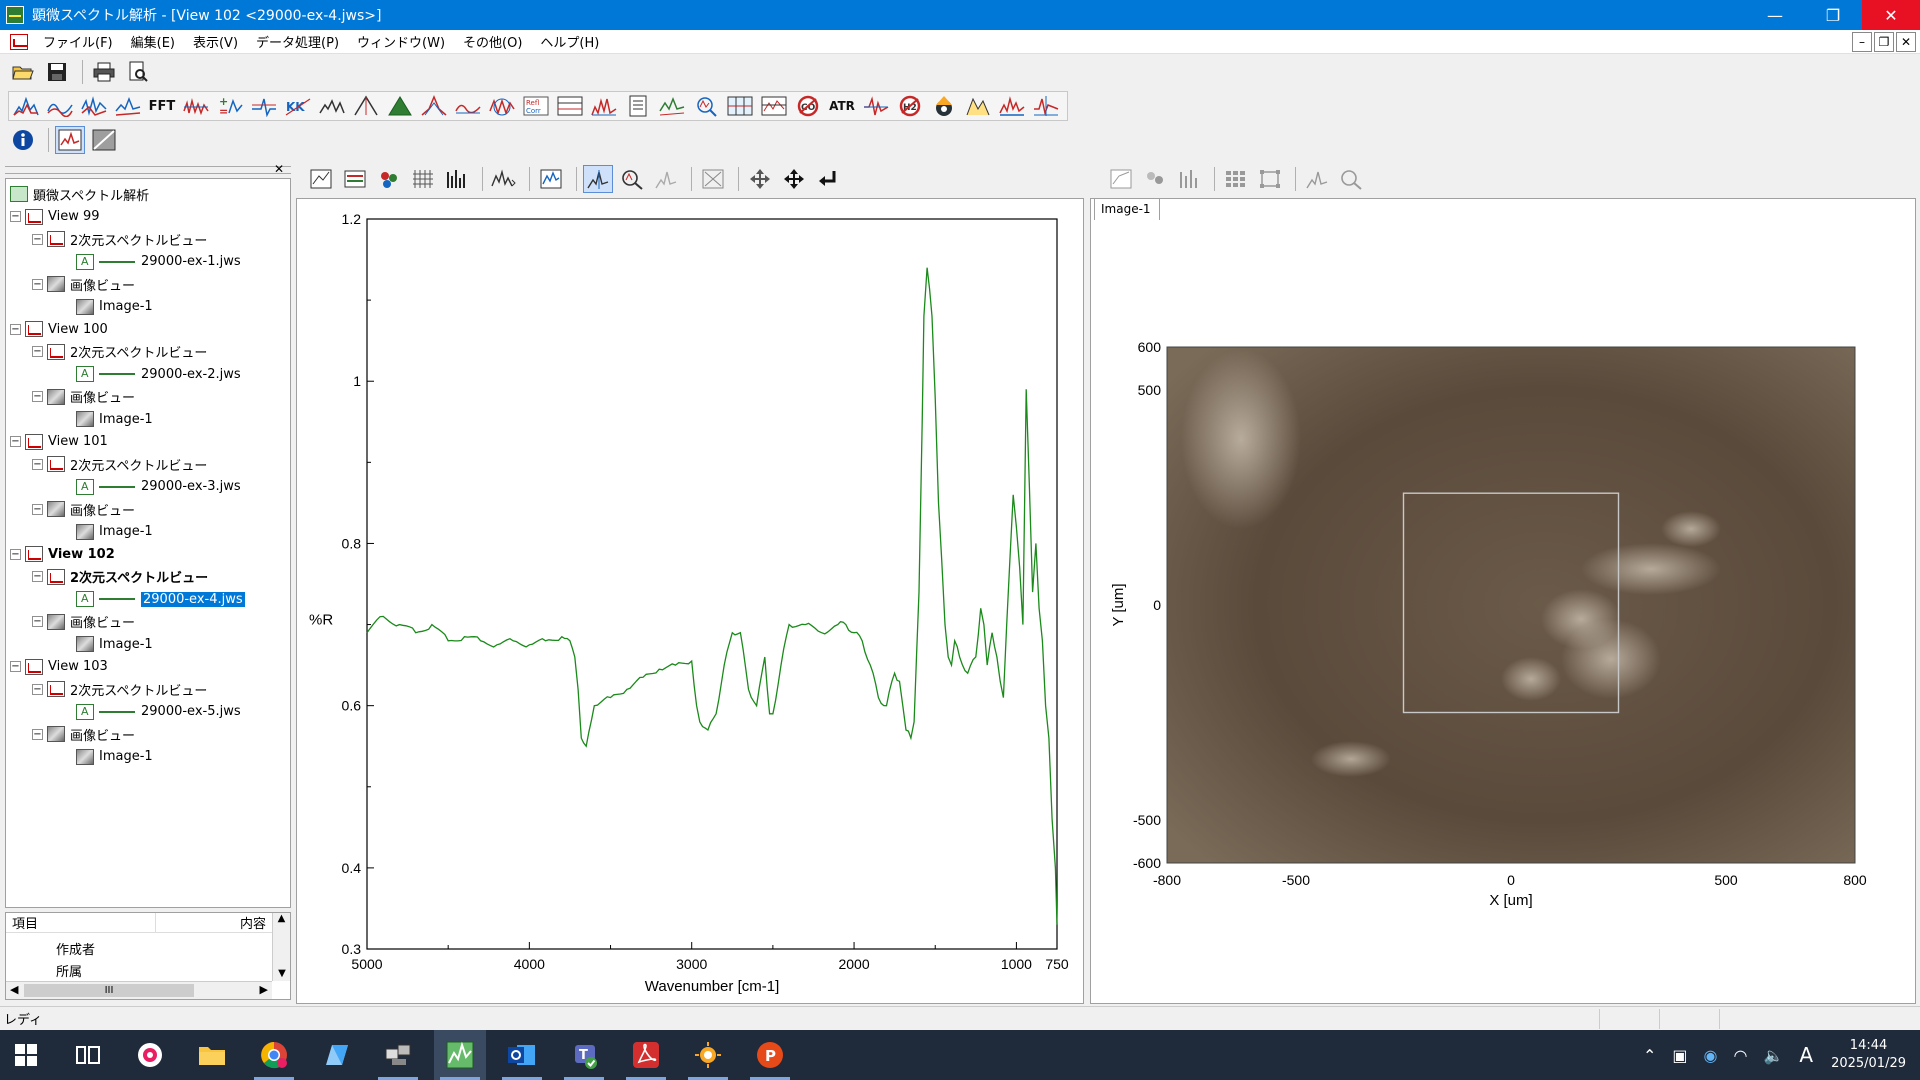  Describe the element at coordinates (1351, 179) in the screenshot. I see `image-zoom-icon` at that location.